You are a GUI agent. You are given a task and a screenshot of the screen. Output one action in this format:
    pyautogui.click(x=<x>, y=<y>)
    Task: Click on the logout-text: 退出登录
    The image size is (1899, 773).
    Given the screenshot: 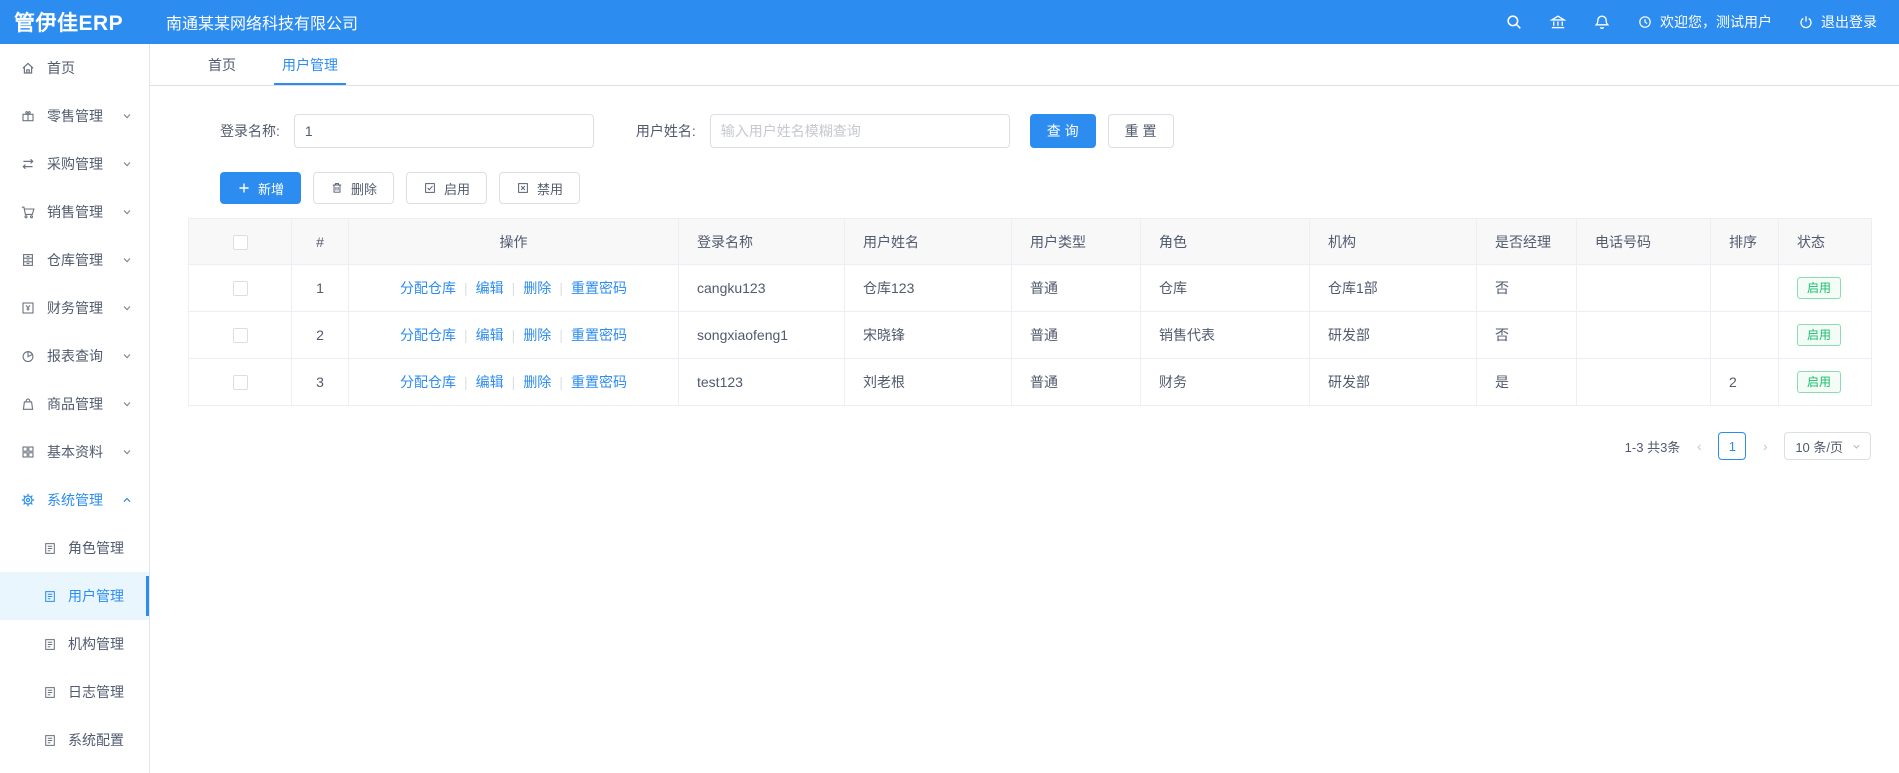 What is the action you would take?
    pyautogui.click(x=1849, y=22)
    